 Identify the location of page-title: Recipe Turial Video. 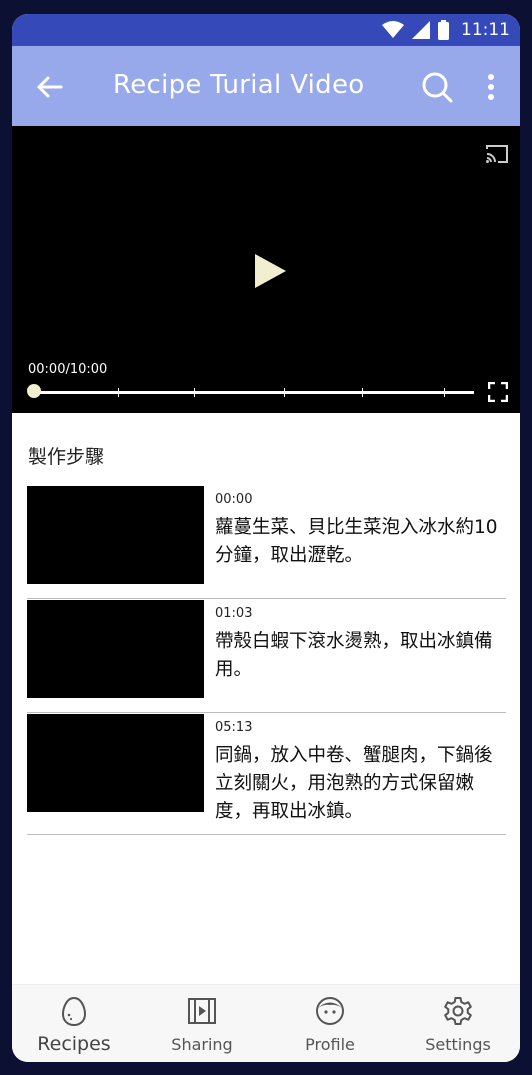
(239, 85).